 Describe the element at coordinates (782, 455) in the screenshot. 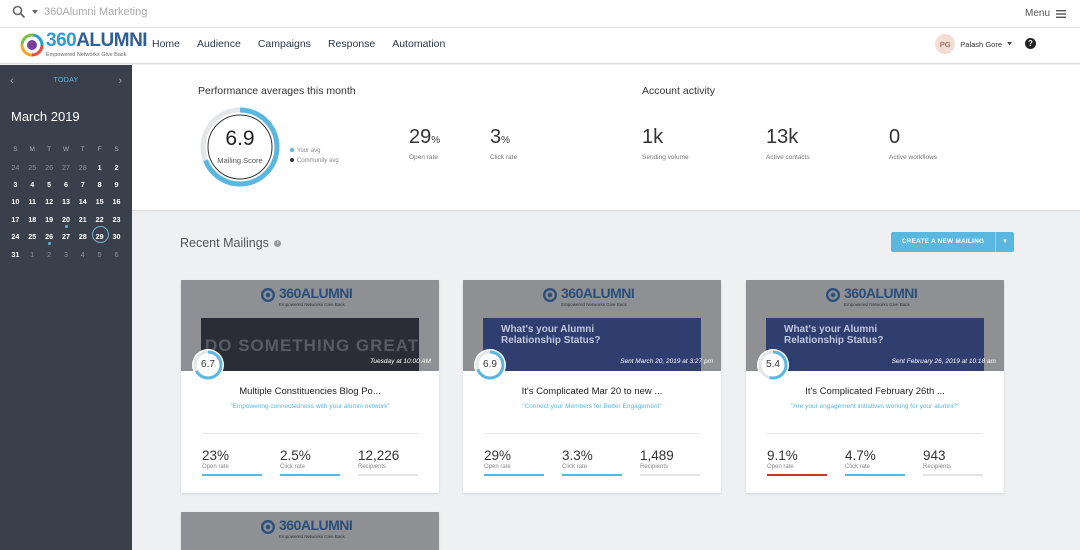

I see `card-open-rate-value: 9.1%` at that location.